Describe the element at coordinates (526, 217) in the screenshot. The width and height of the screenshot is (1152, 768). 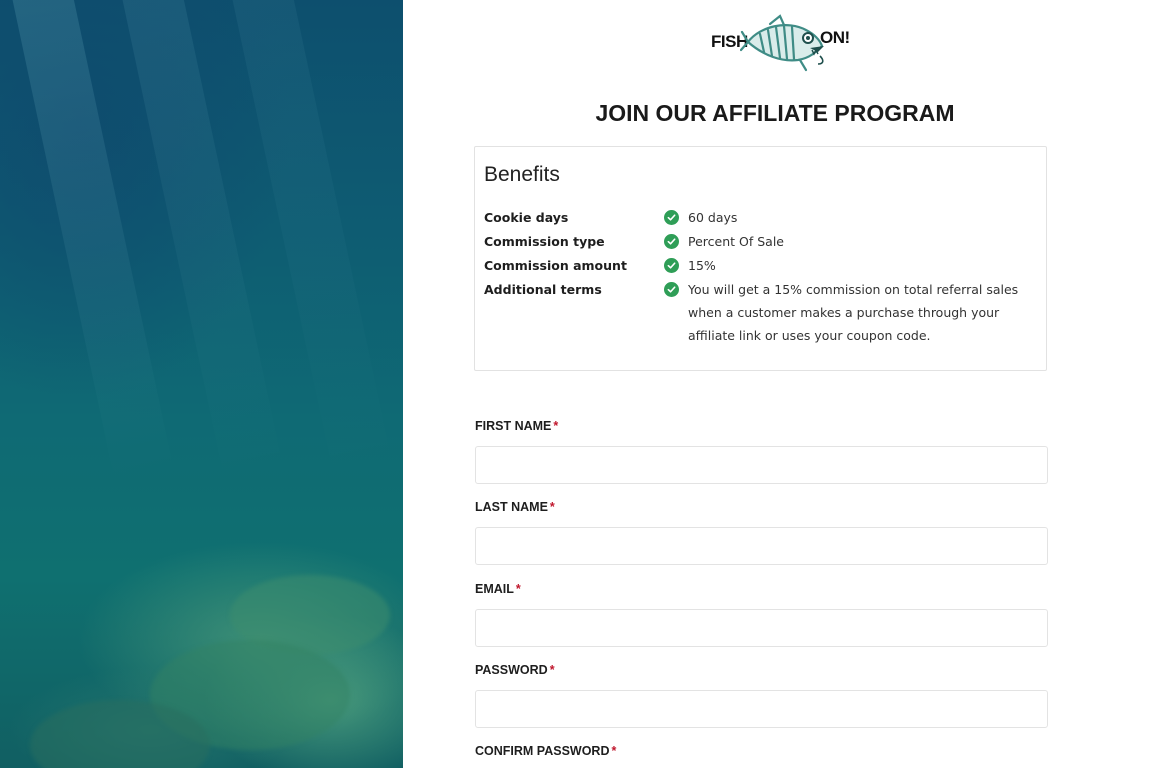
I see `benefit-key: Cookie days` at that location.